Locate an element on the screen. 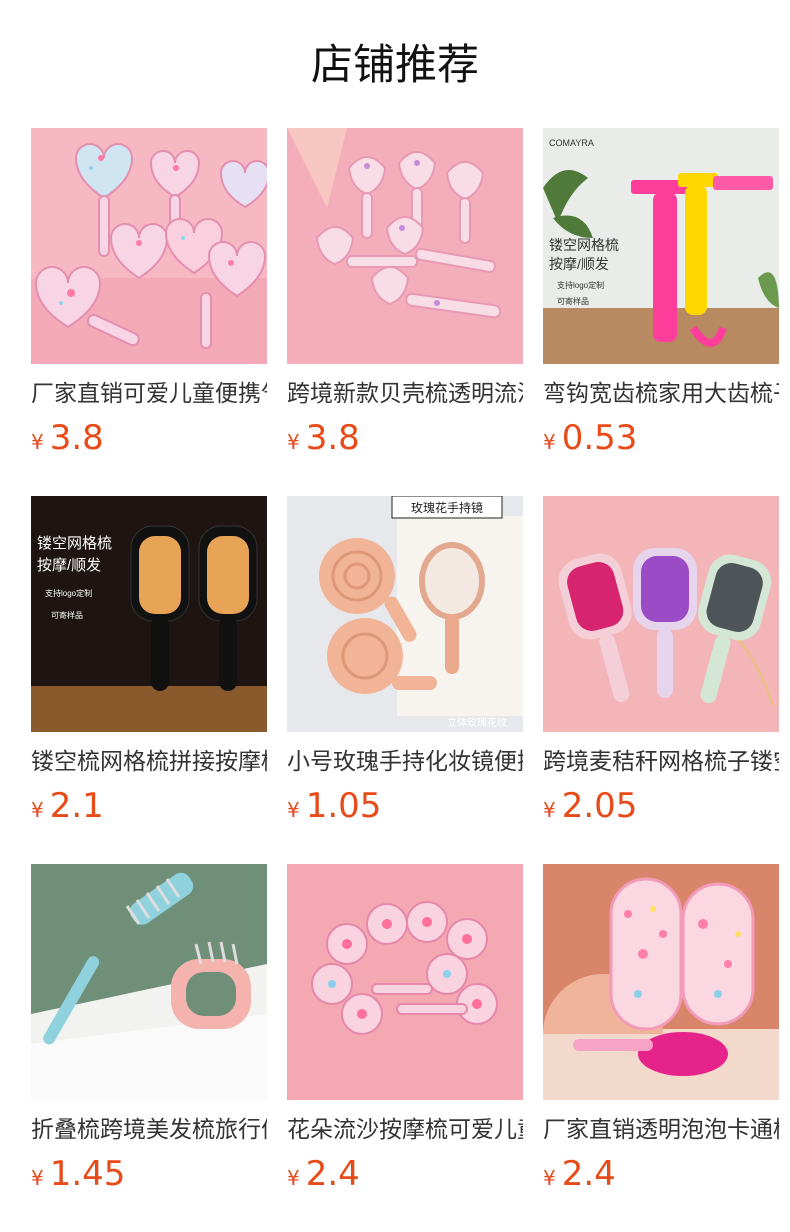 This screenshot has width=790, height=1232. product-name: 折叠梳跨境美发梳旅行便携 is located at coordinates (149, 1130).